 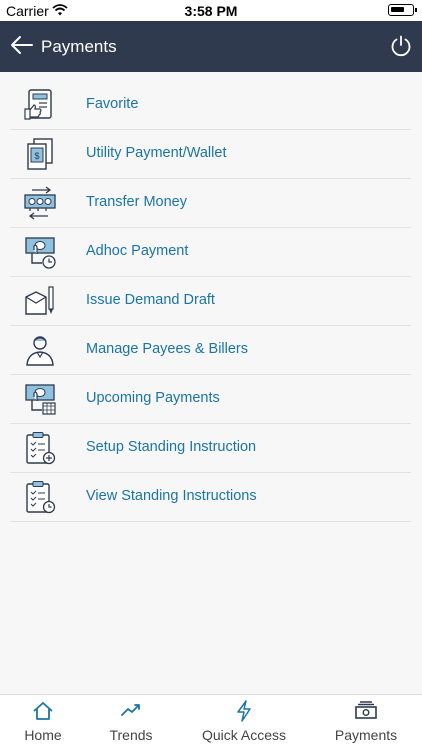 What do you see at coordinates (40, 351) in the screenshot?
I see `payee-person-icon` at bounding box center [40, 351].